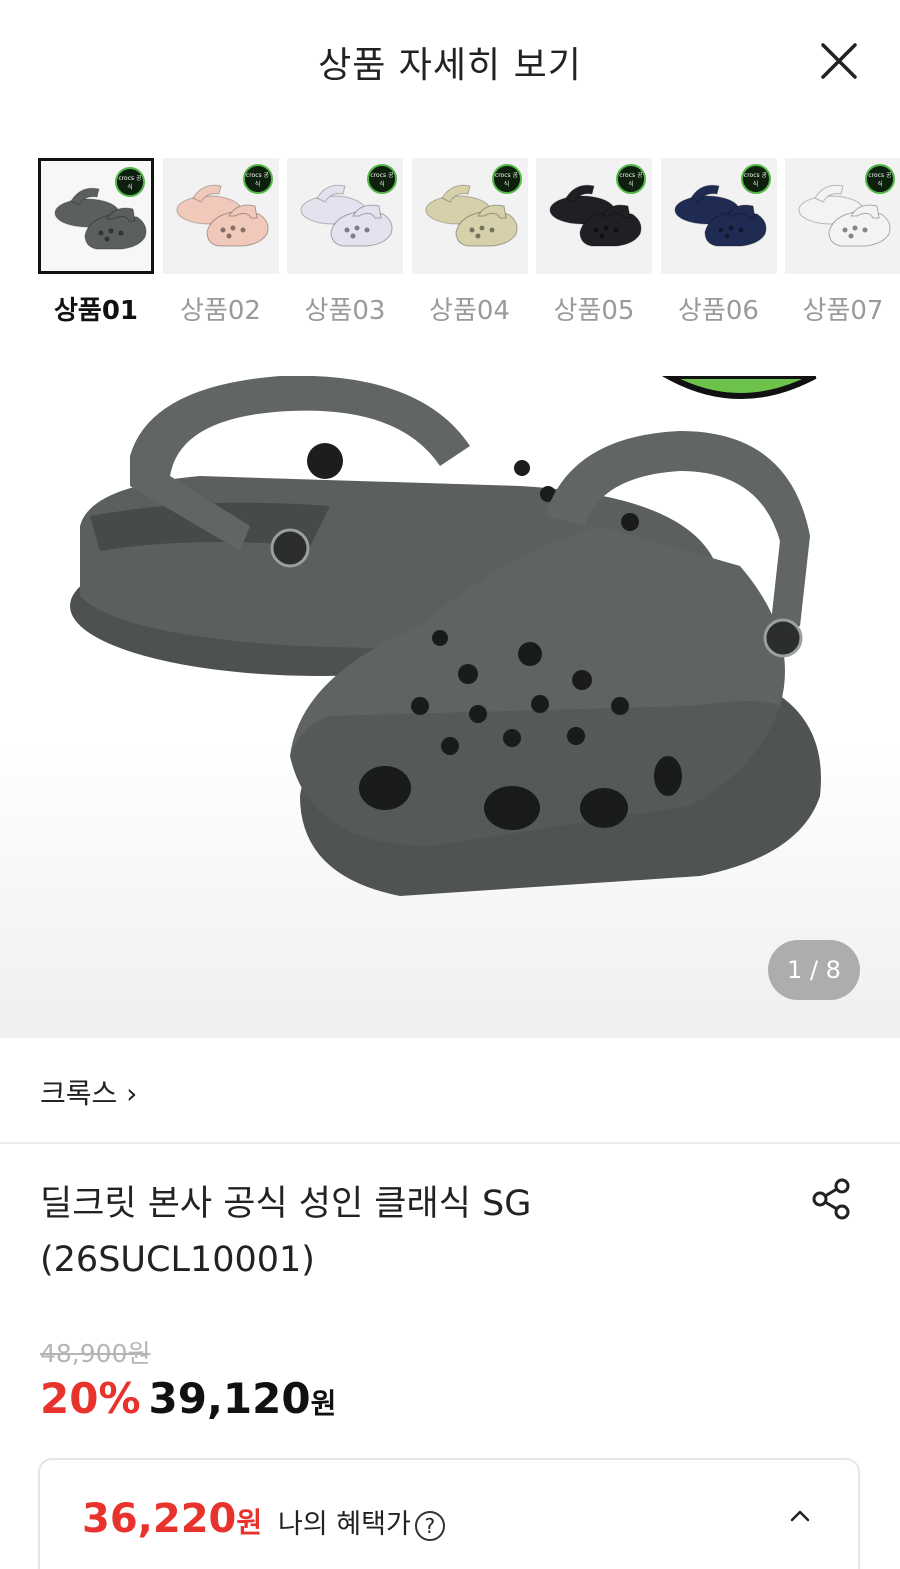 This screenshot has height=1569, width=900. What do you see at coordinates (450, 65) in the screenshot?
I see `page-title: 상품 자세히 보기` at bounding box center [450, 65].